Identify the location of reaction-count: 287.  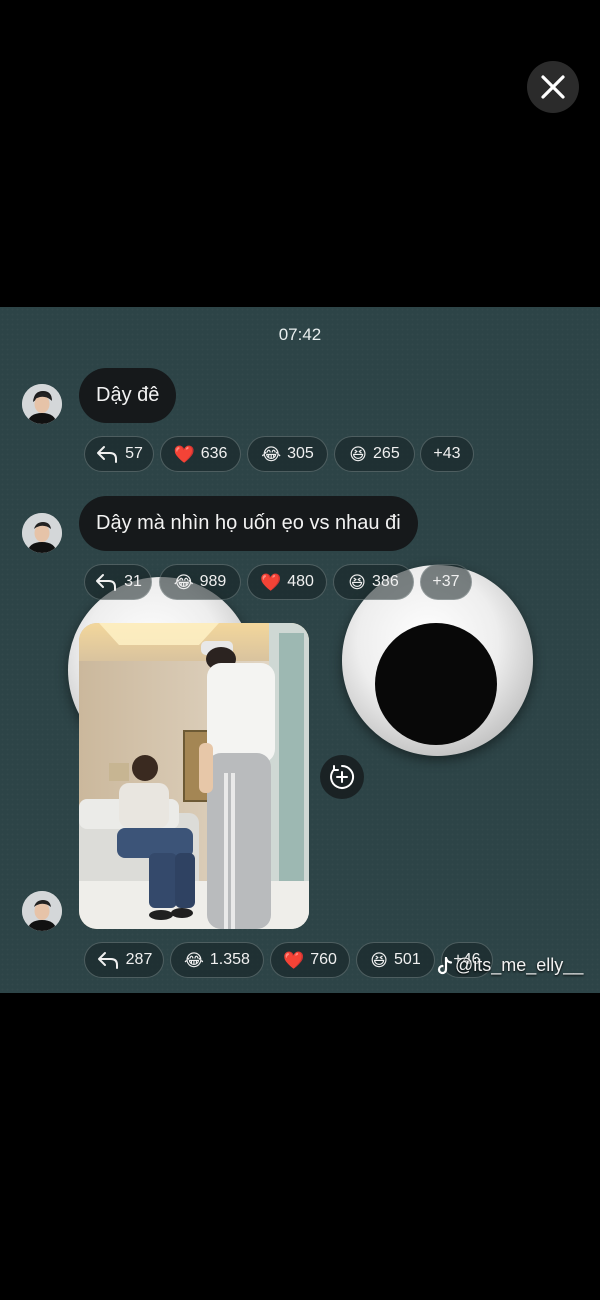
(139, 959).